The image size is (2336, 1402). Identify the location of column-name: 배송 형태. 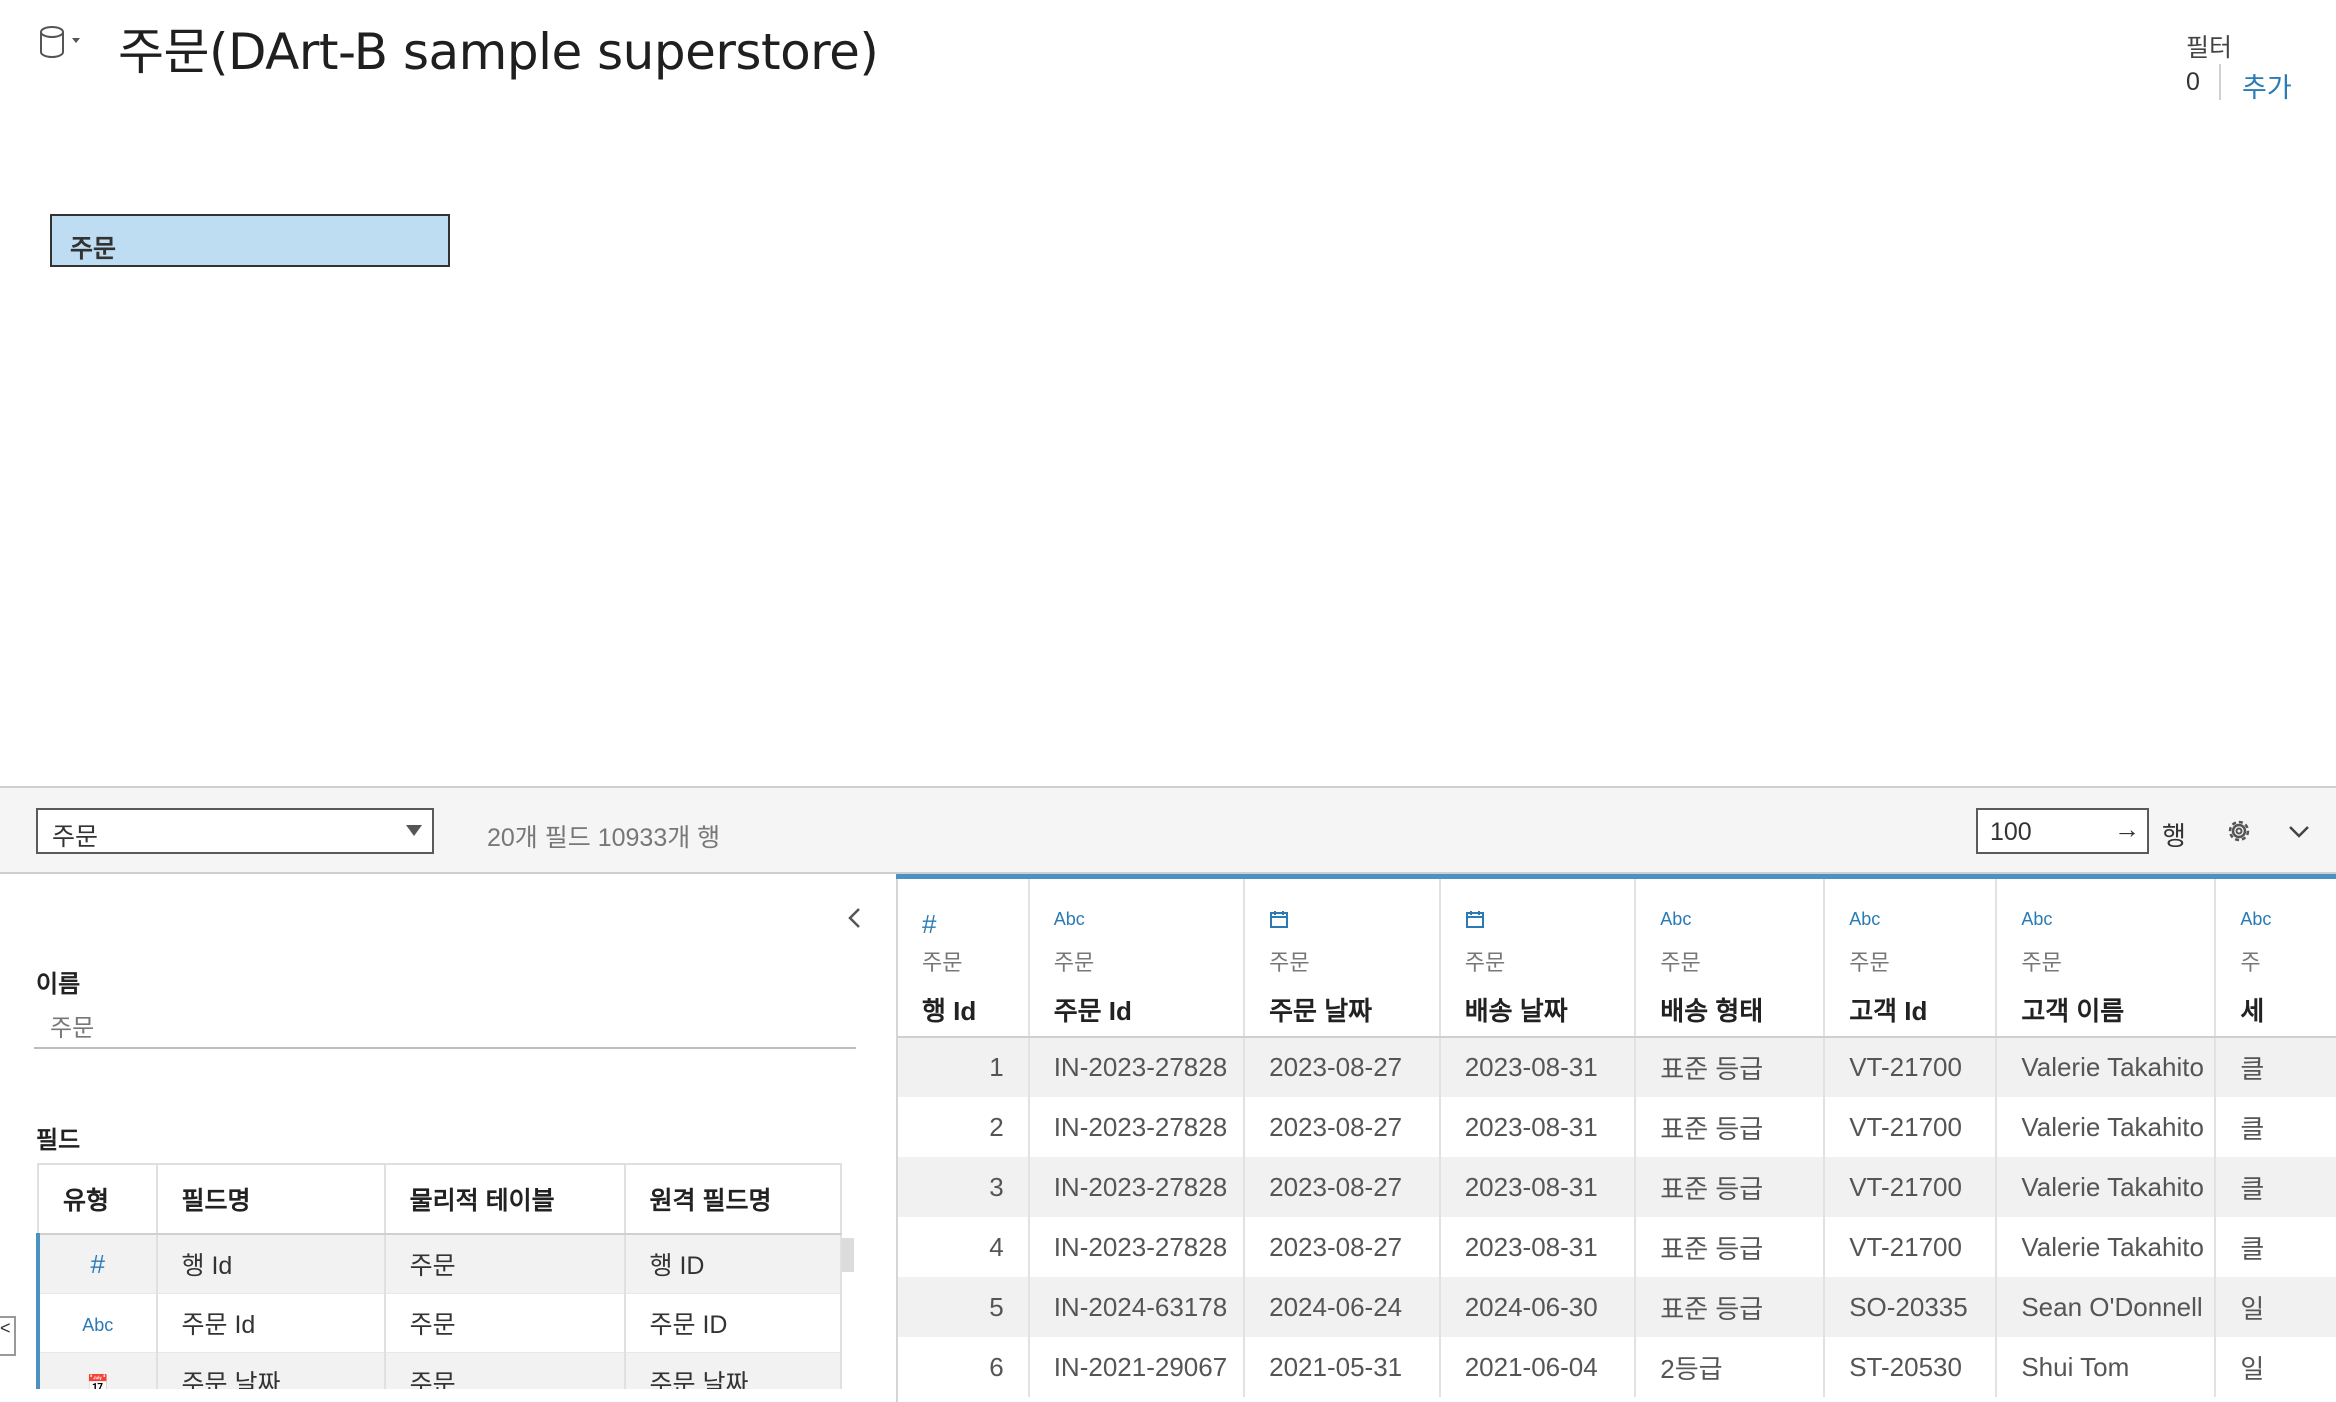
(1741, 1009).